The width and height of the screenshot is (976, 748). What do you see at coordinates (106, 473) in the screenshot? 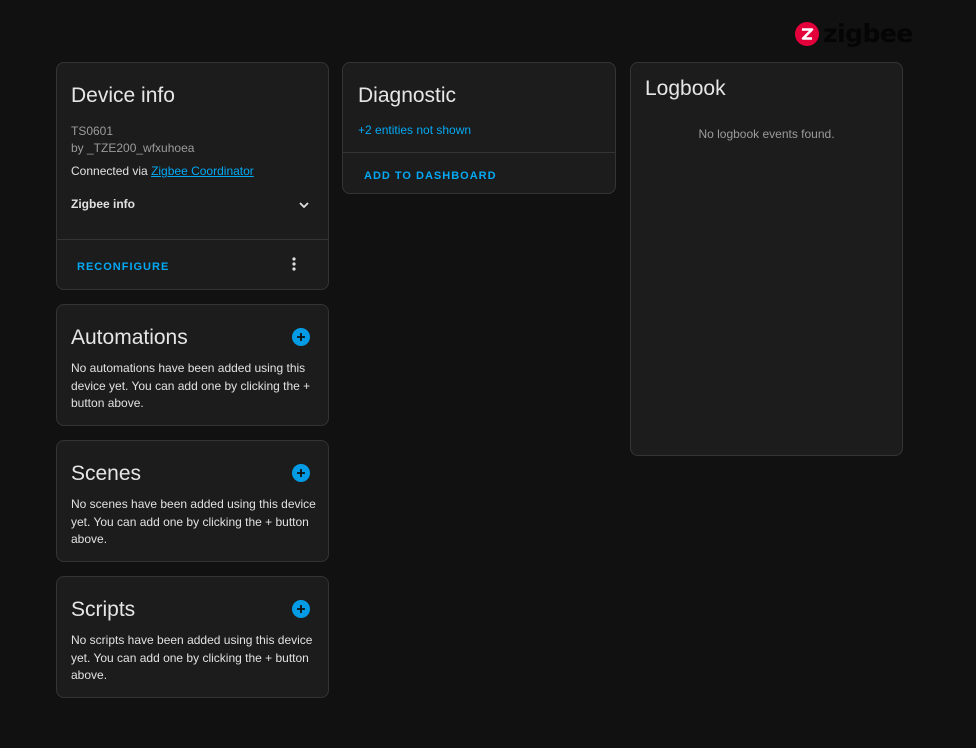
I see `scenes-title: Scenes` at bounding box center [106, 473].